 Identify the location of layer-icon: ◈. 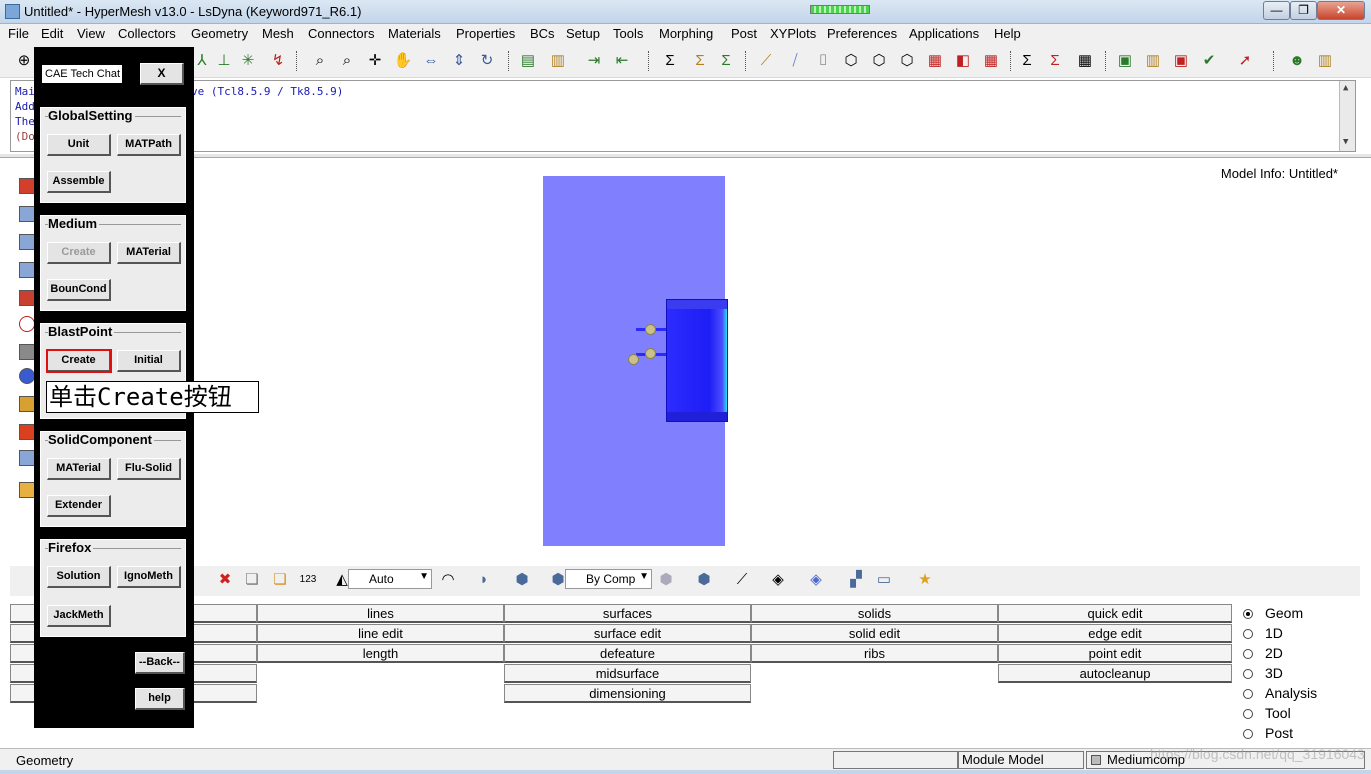
(816, 580).